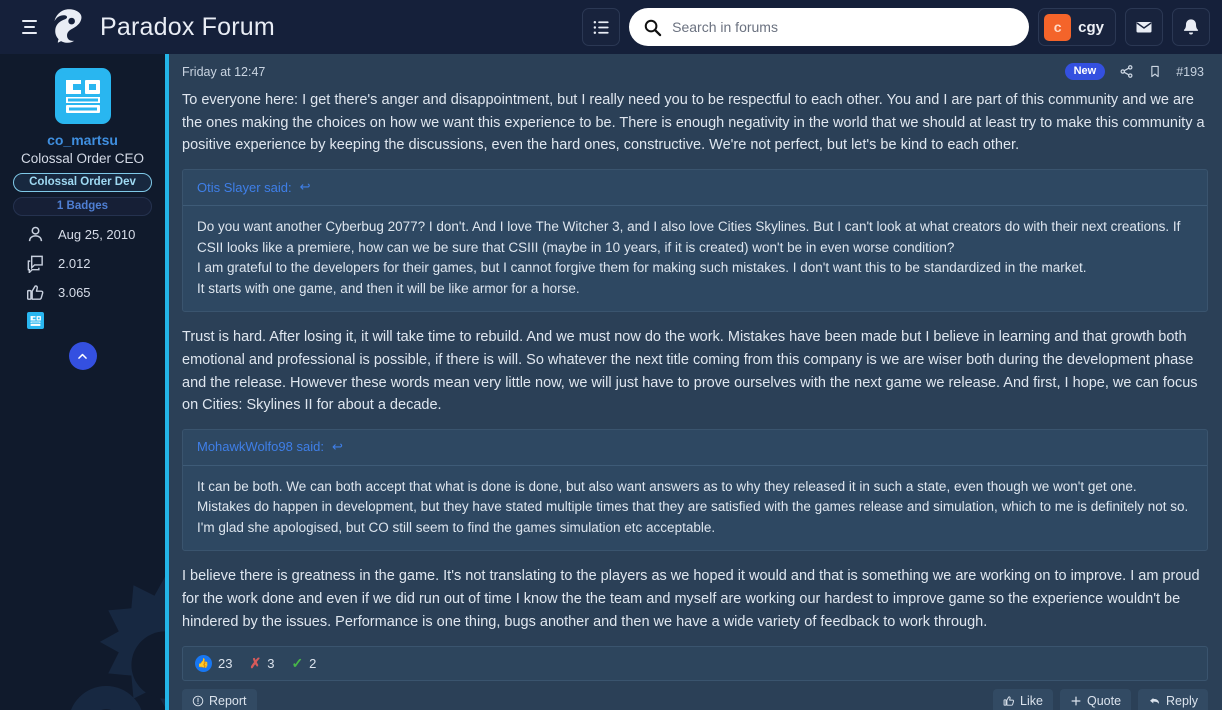 Image resolution: width=1222 pixels, height=710 pixels. I want to click on person-icon, so click(35, 234).